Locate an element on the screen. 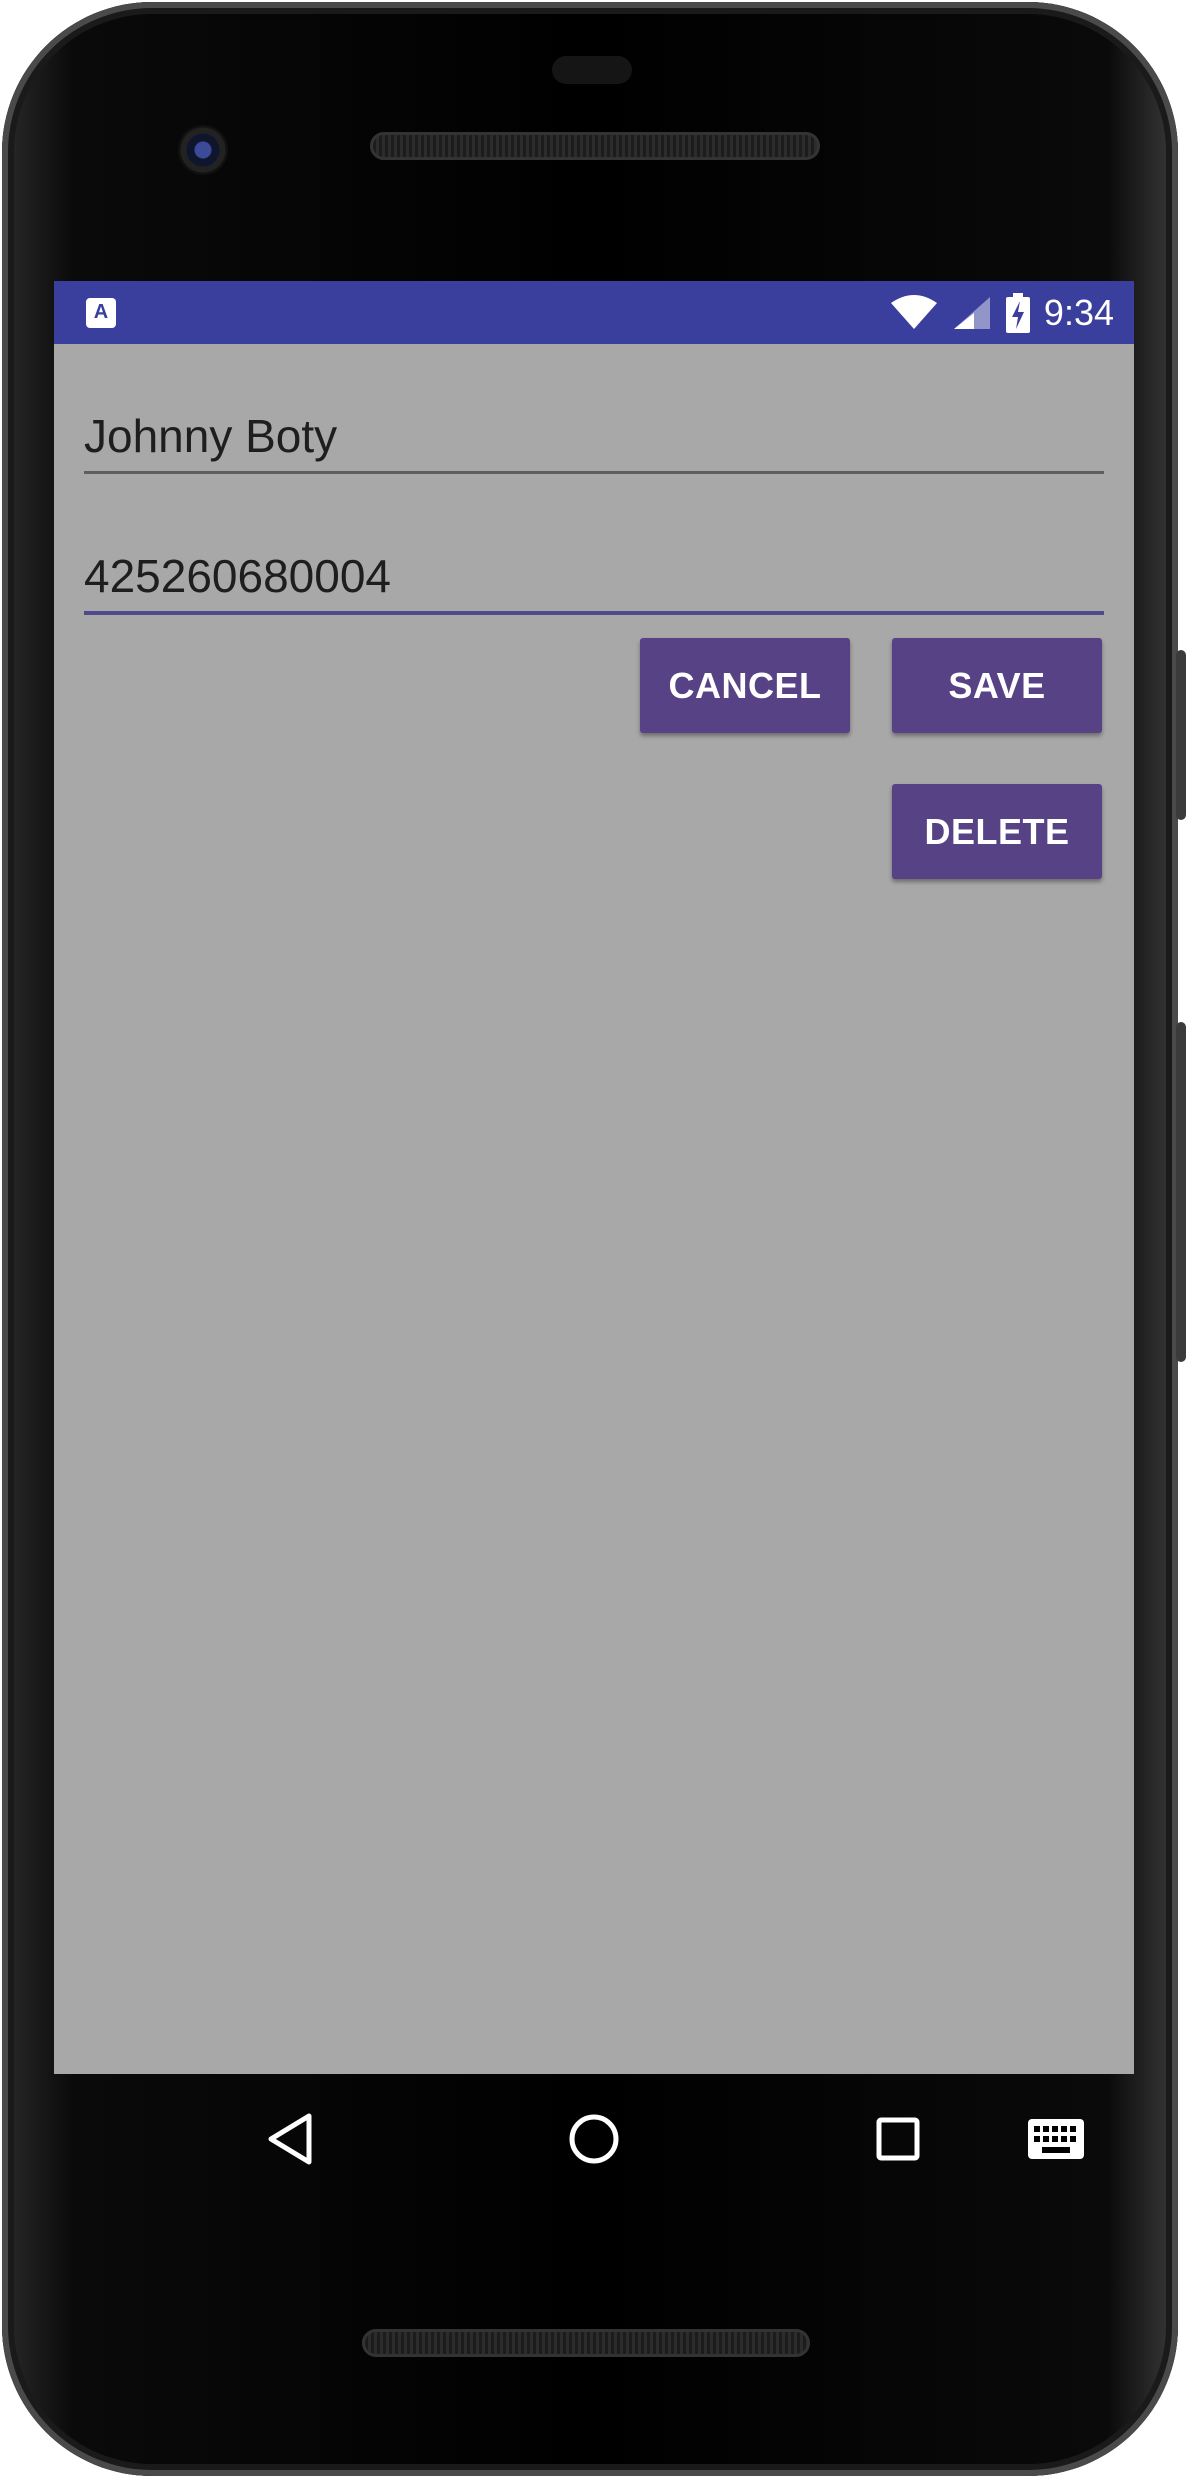 The width and height of the screenshot is (1194, 2480). back-button is located at coordinates (290, 2139).